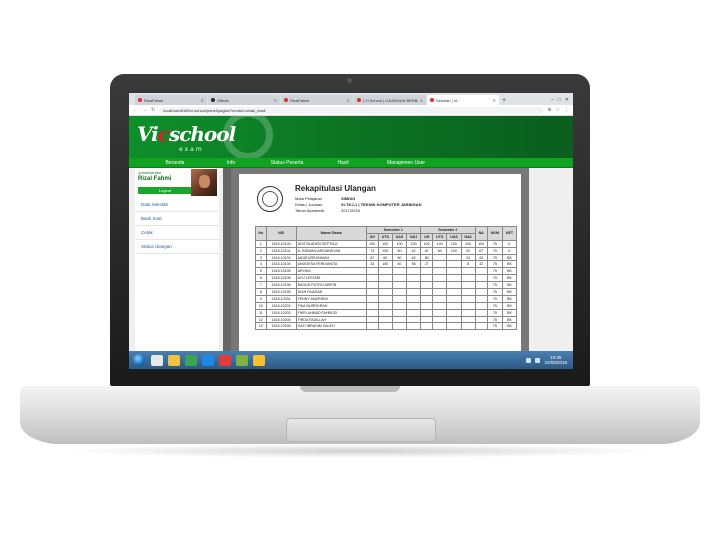 This screenshot has height=550, width=720. Describe the element at coordinates (231, 163) in the screenshot. I see `menu-item-info: Info` at that location.